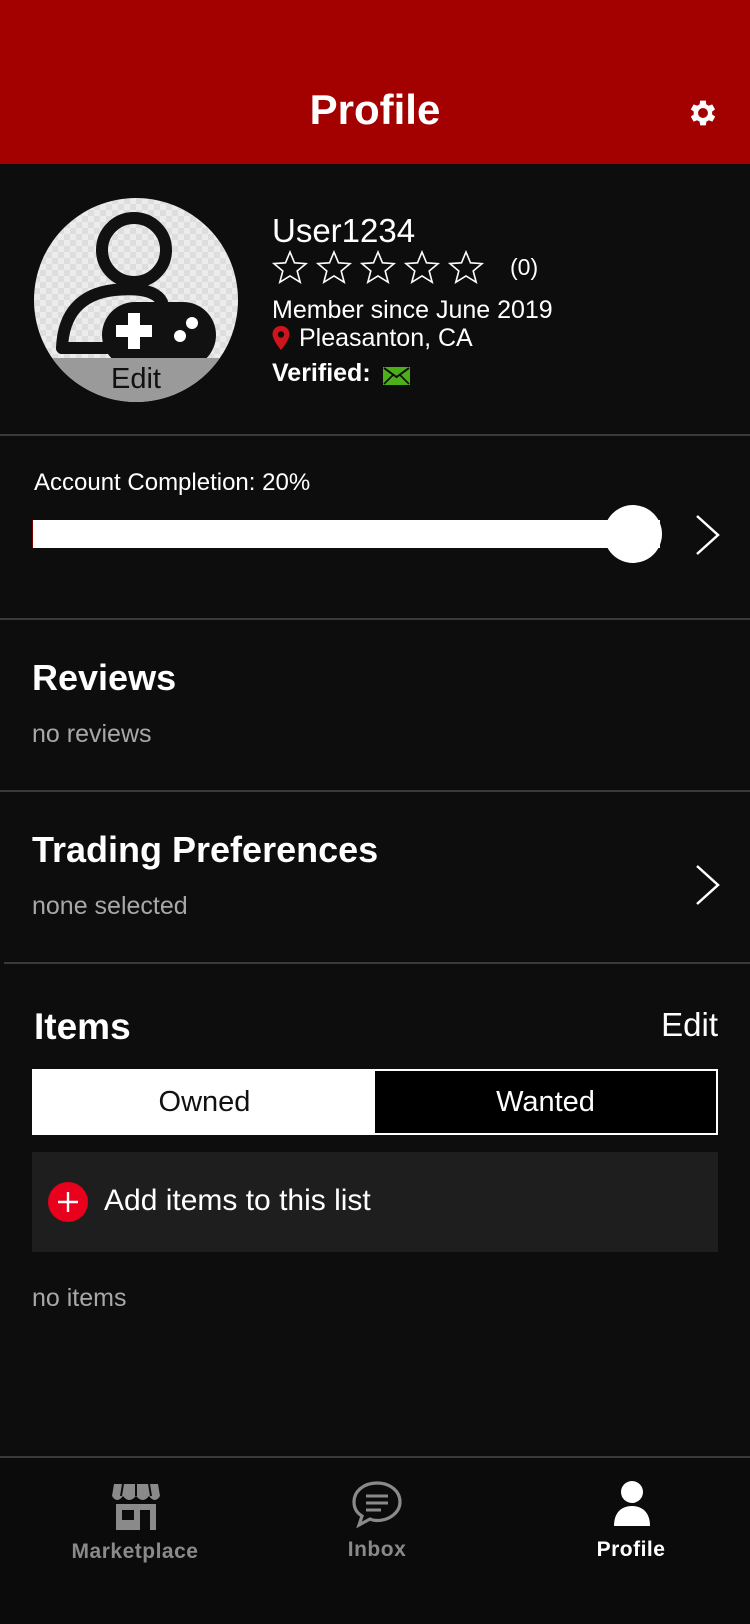 Image resolution: width=750 pixels, height=1624 pixels. What do you see at coordinates (205, 849) in the screenshot?
I see `trading-preferences-title: Trading Preferences` at bounding box center [205, 849].